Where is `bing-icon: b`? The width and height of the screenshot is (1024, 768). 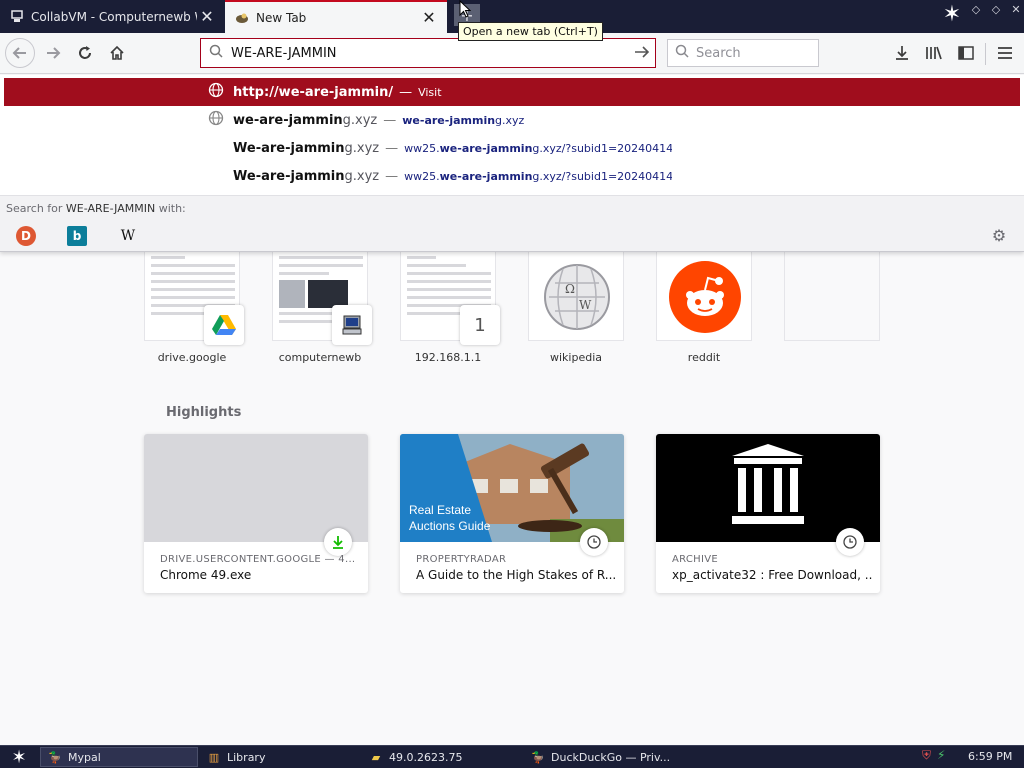
bing-icon: b is located at coordinates (77, 236).